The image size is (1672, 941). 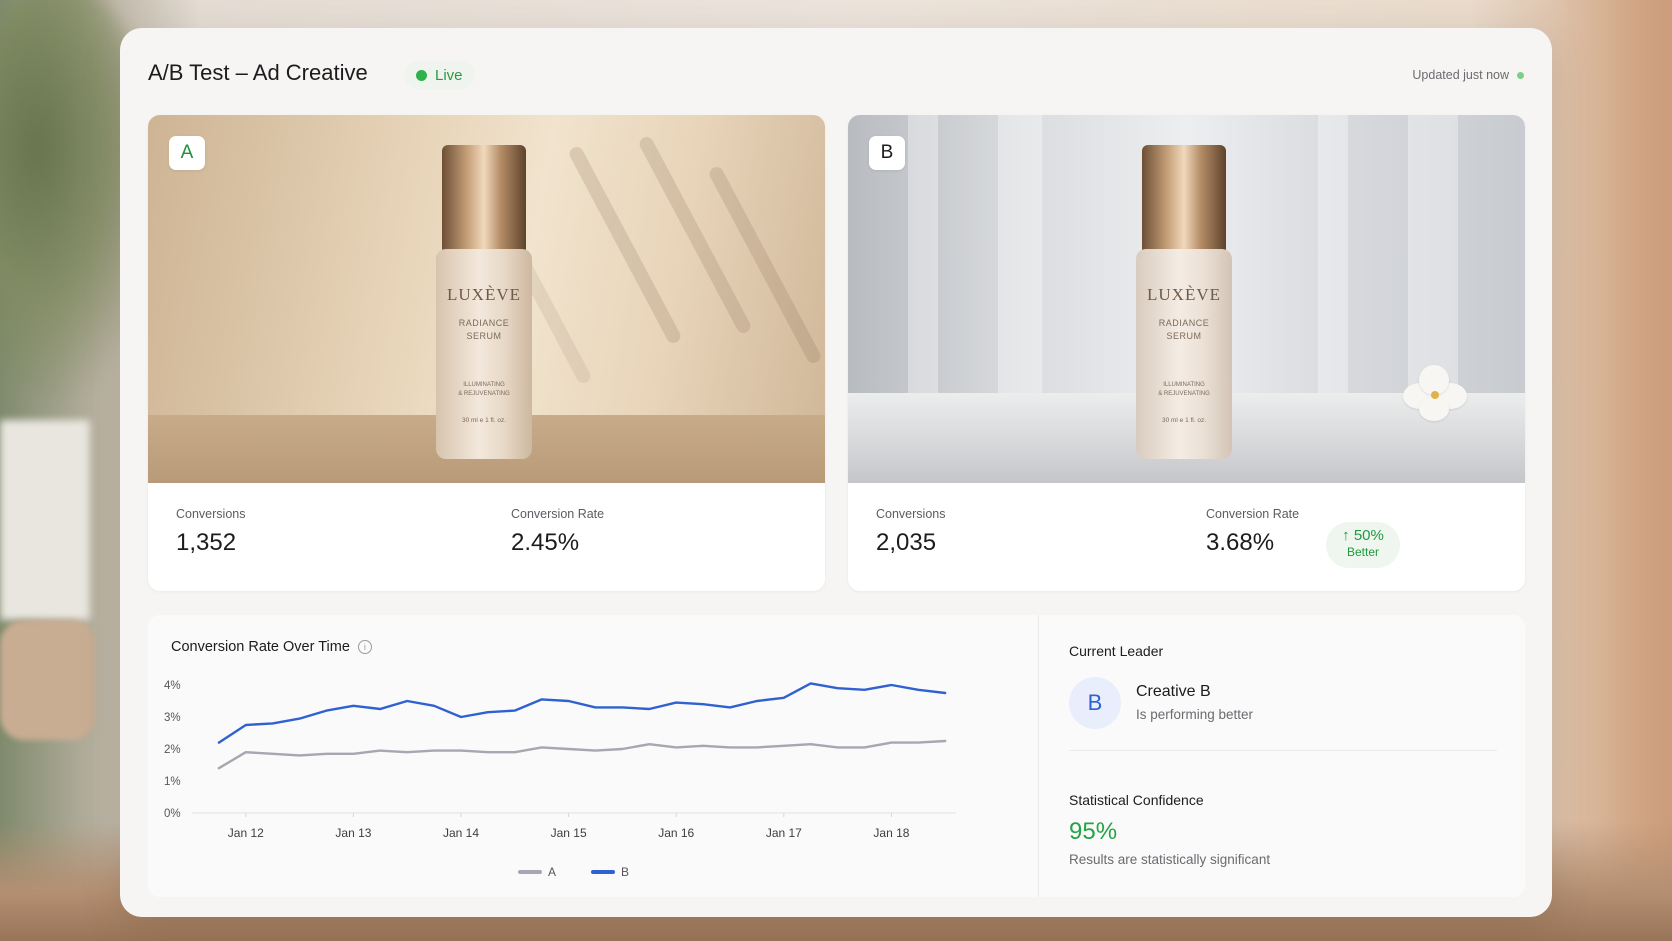 What do you see at coordinates (172, 782) in the screenshot?
I see `y-tick-label: 1%` at bounding box center [172, 782].